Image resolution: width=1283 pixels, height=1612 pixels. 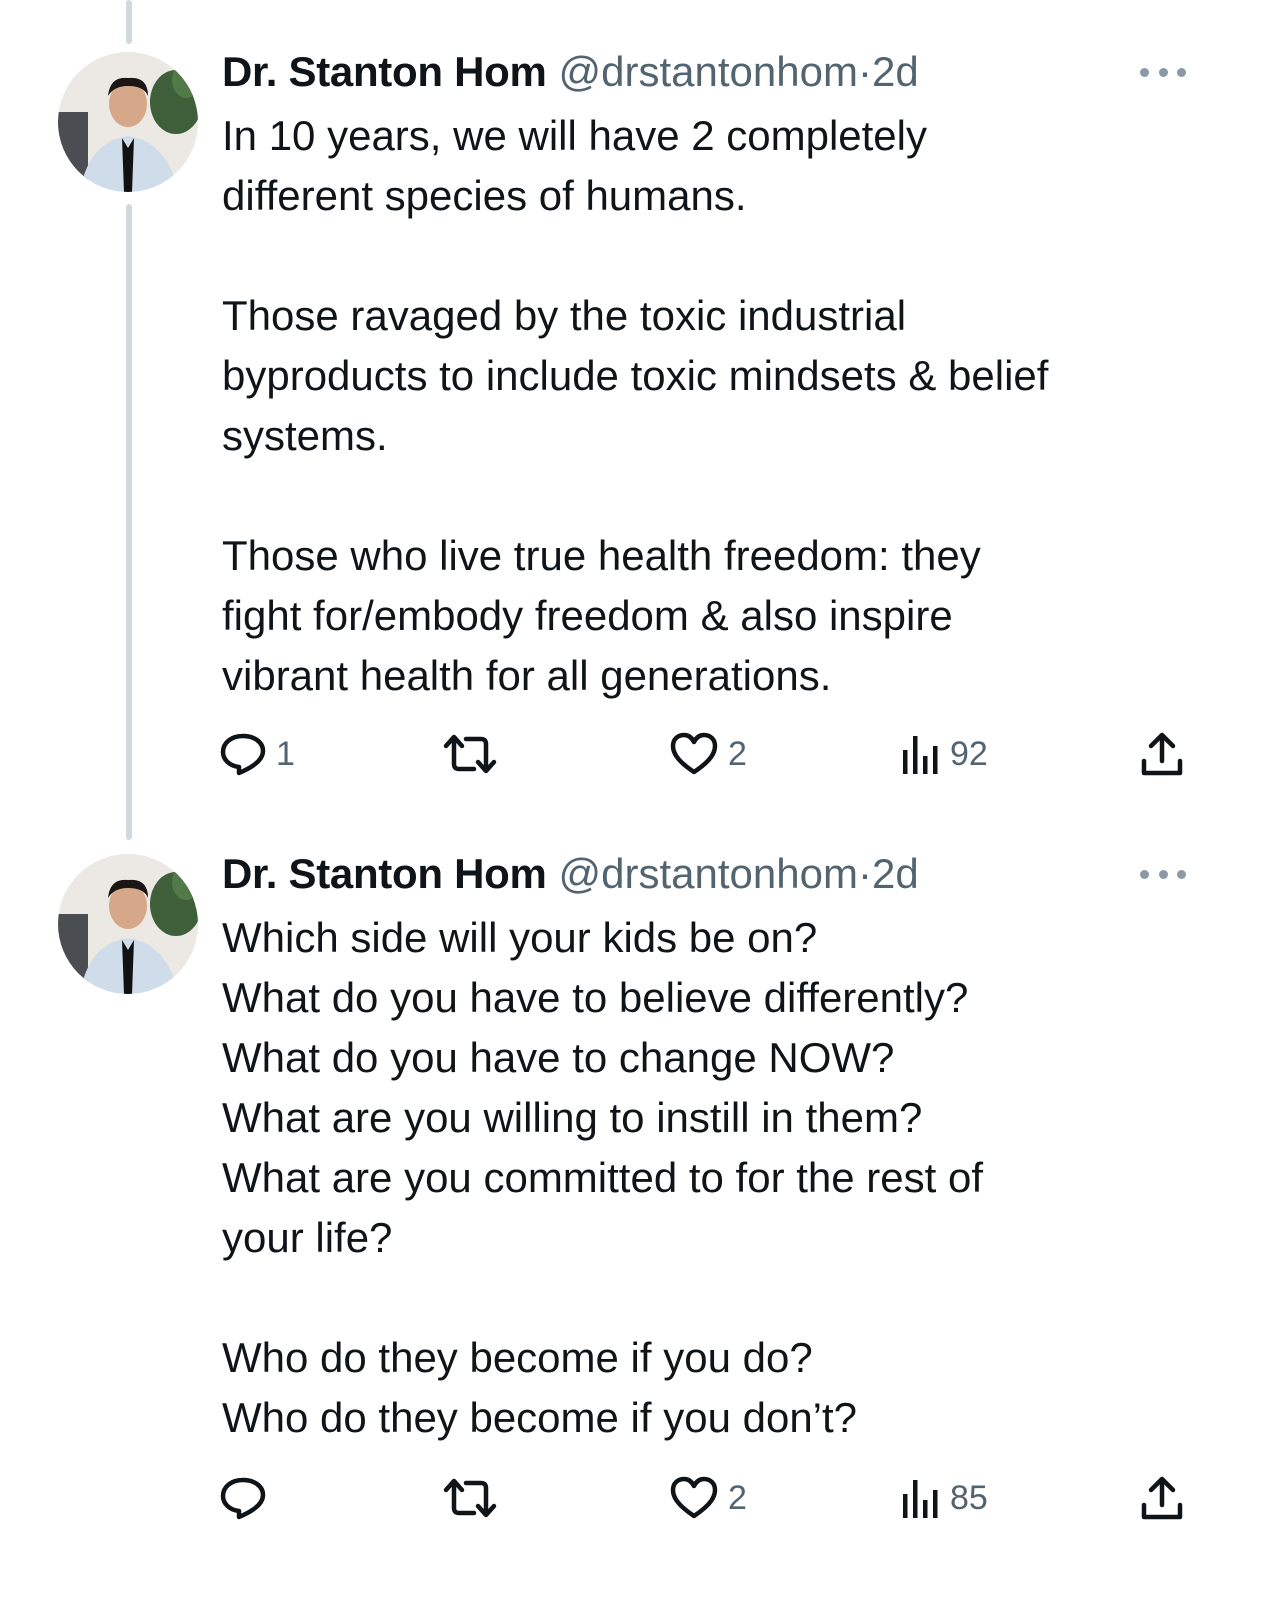 I want to click on reply-button, so click(x=248, y=1498).